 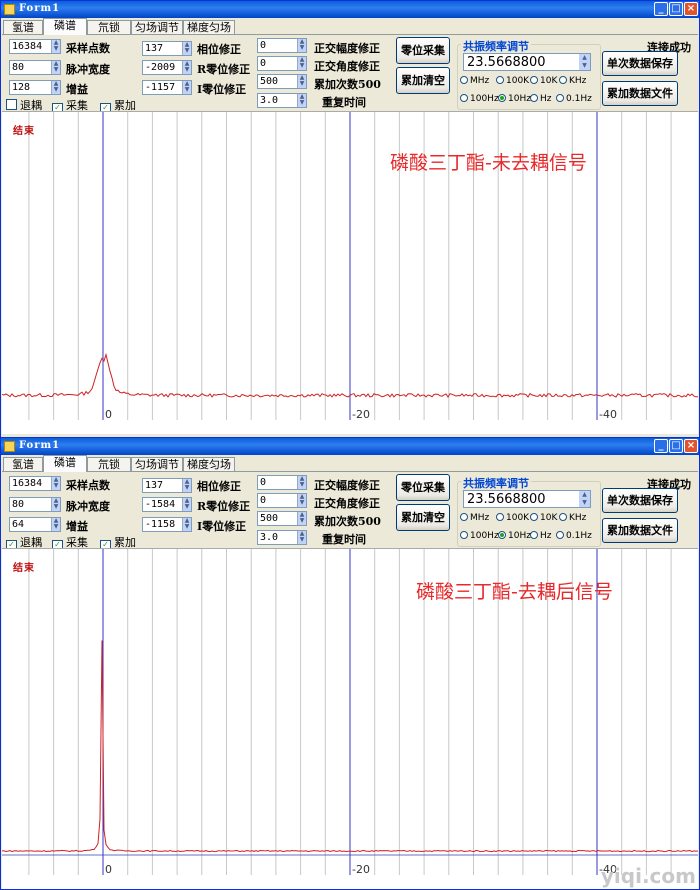 What do you see at coordinates (11, 104) in the screenshot?
I see `decouple-check-box` at bounding box center [11, 104].